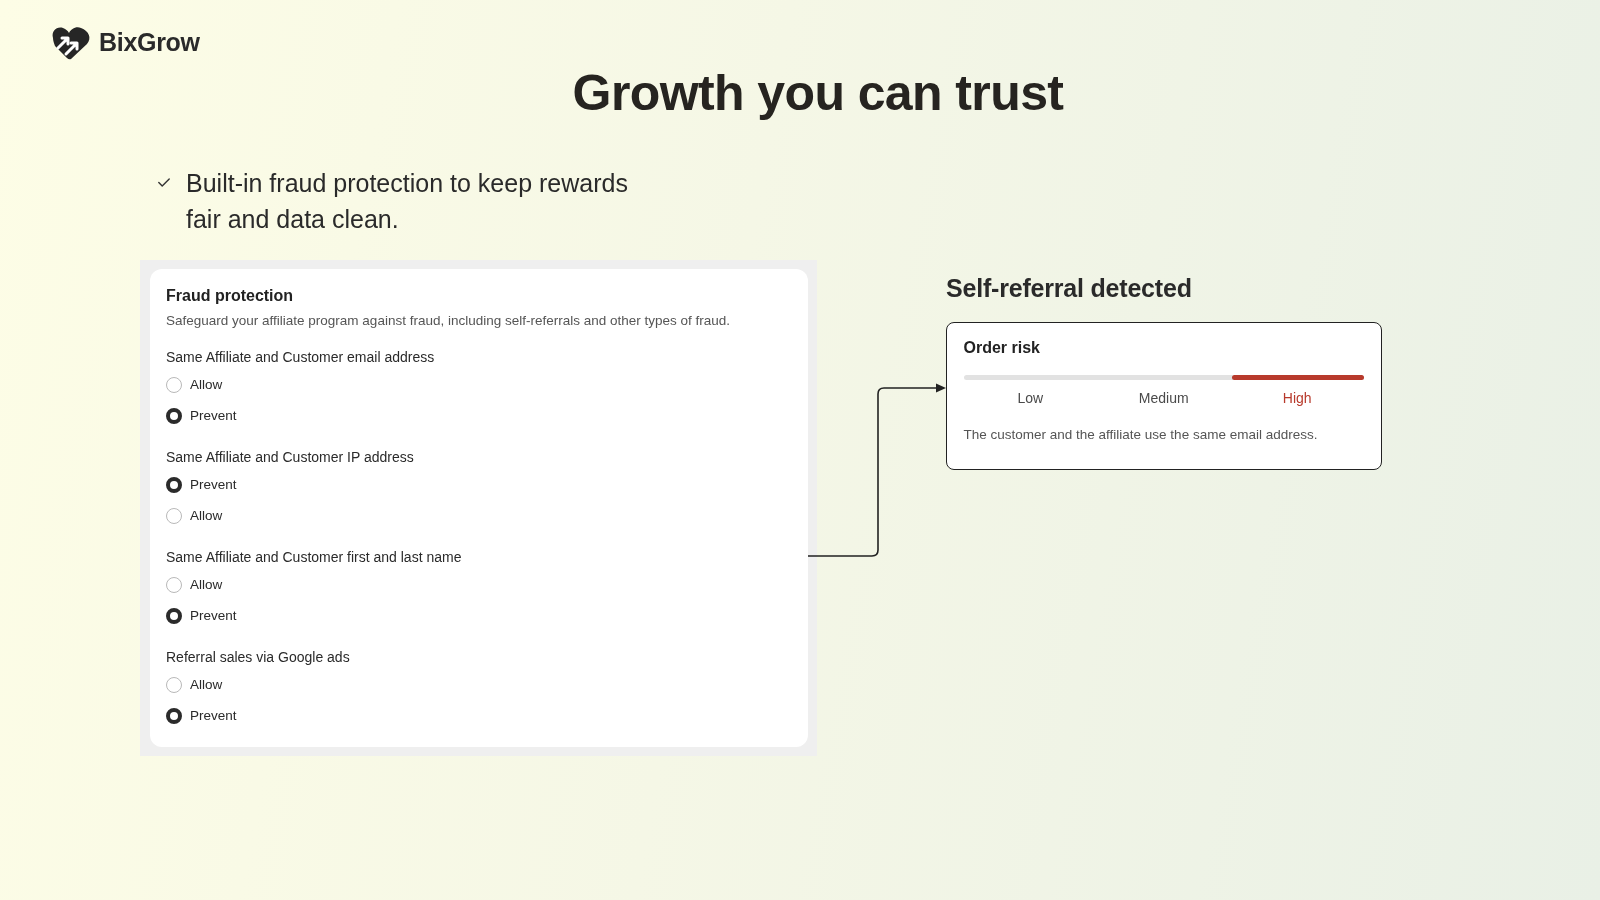 This screenshot has width=1600, height=900. What do you see at coordinates (1163, 398) in the screenshot?
I see `risk-level-label: Medium` at bounding box center [1163, 398].